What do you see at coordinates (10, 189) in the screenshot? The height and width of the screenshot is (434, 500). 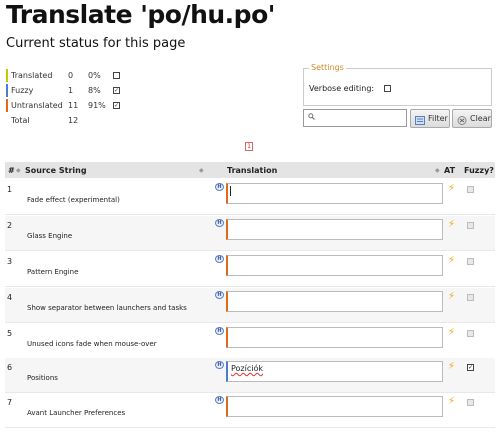 I see `row-number: 1` at bounding box center [10, 189].